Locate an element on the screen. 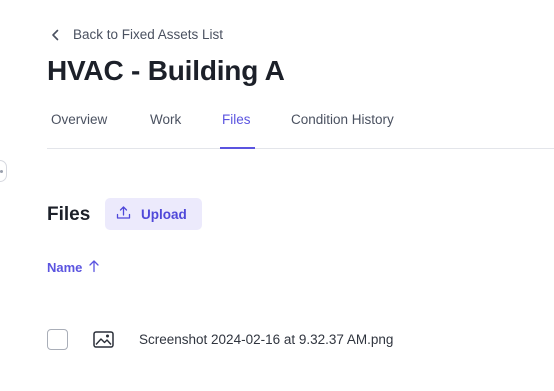 The width and height of the screenshot is (554, 391). tab-condition-history: Condition History is located at coordinates (342, 119).